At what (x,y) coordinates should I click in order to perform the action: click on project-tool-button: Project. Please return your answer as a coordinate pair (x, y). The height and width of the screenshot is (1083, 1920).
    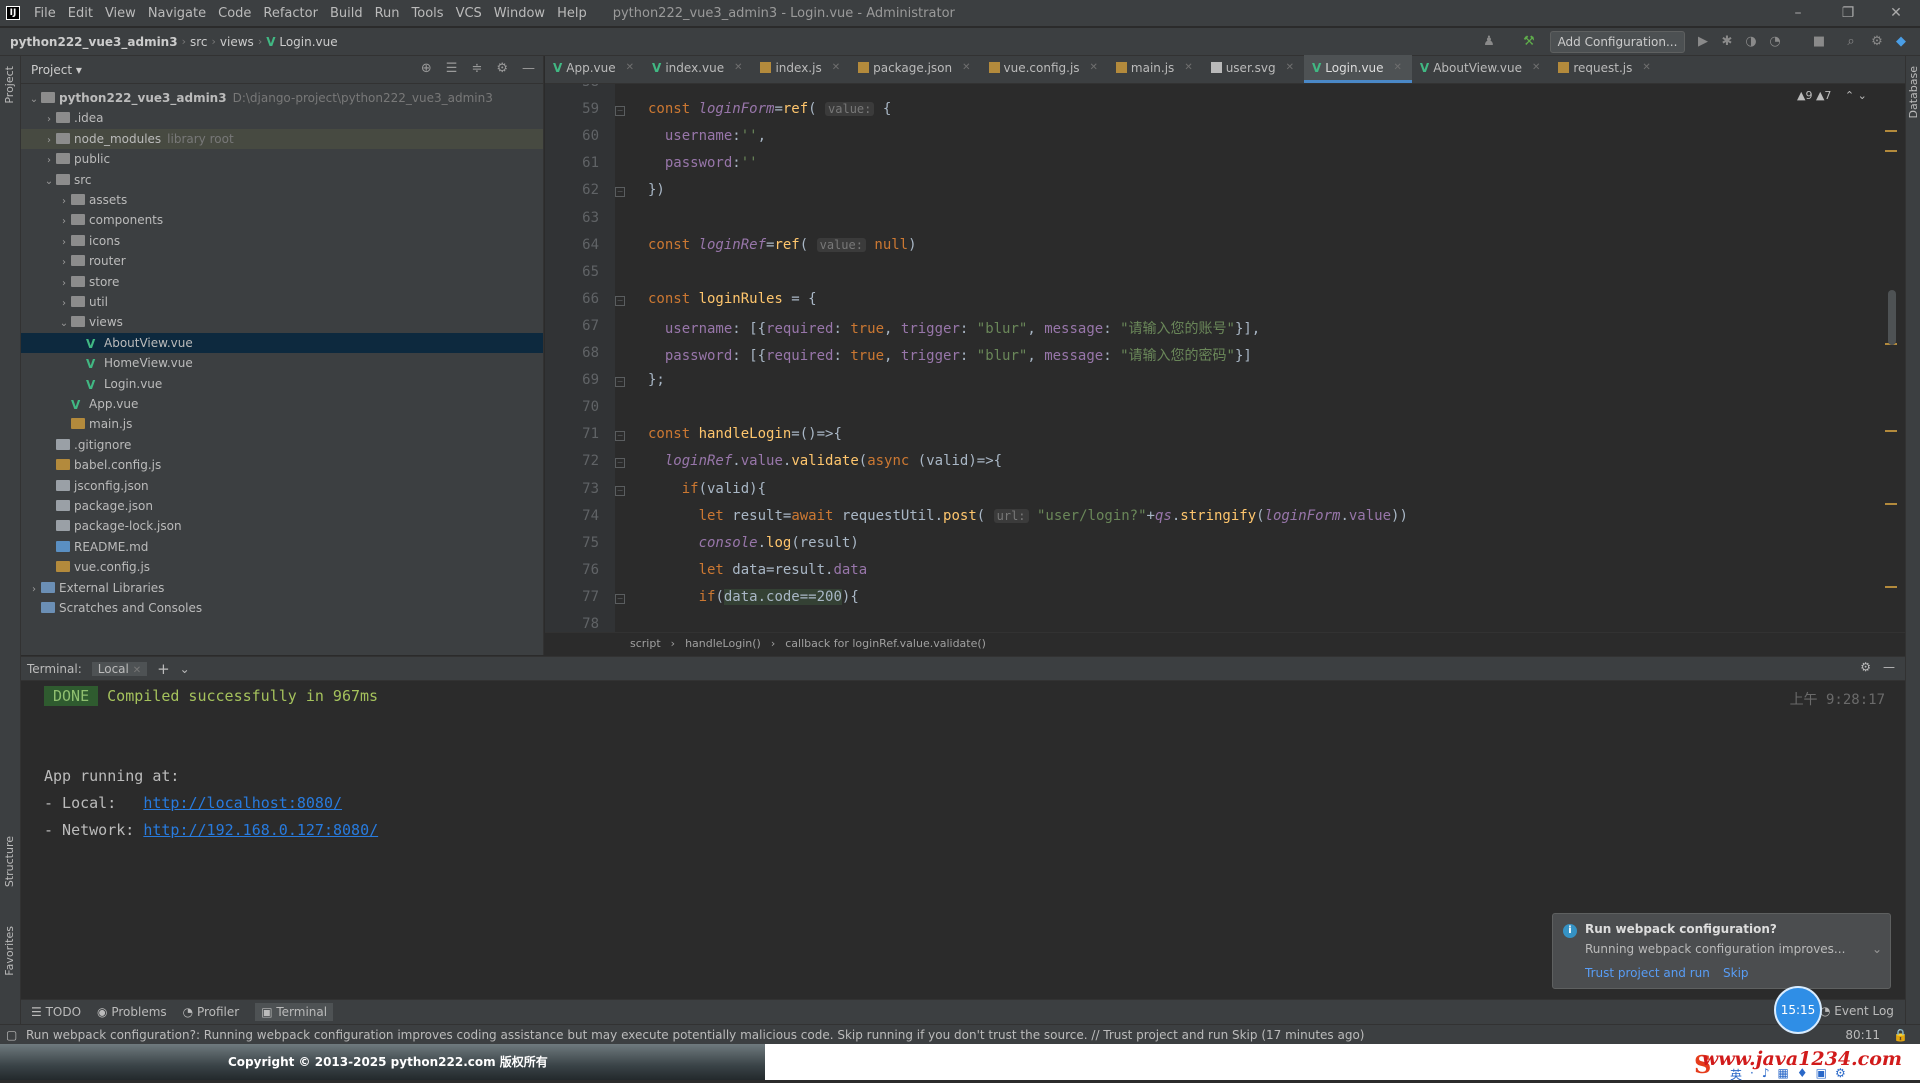
    Looking at the image, I should click on (9, 85).